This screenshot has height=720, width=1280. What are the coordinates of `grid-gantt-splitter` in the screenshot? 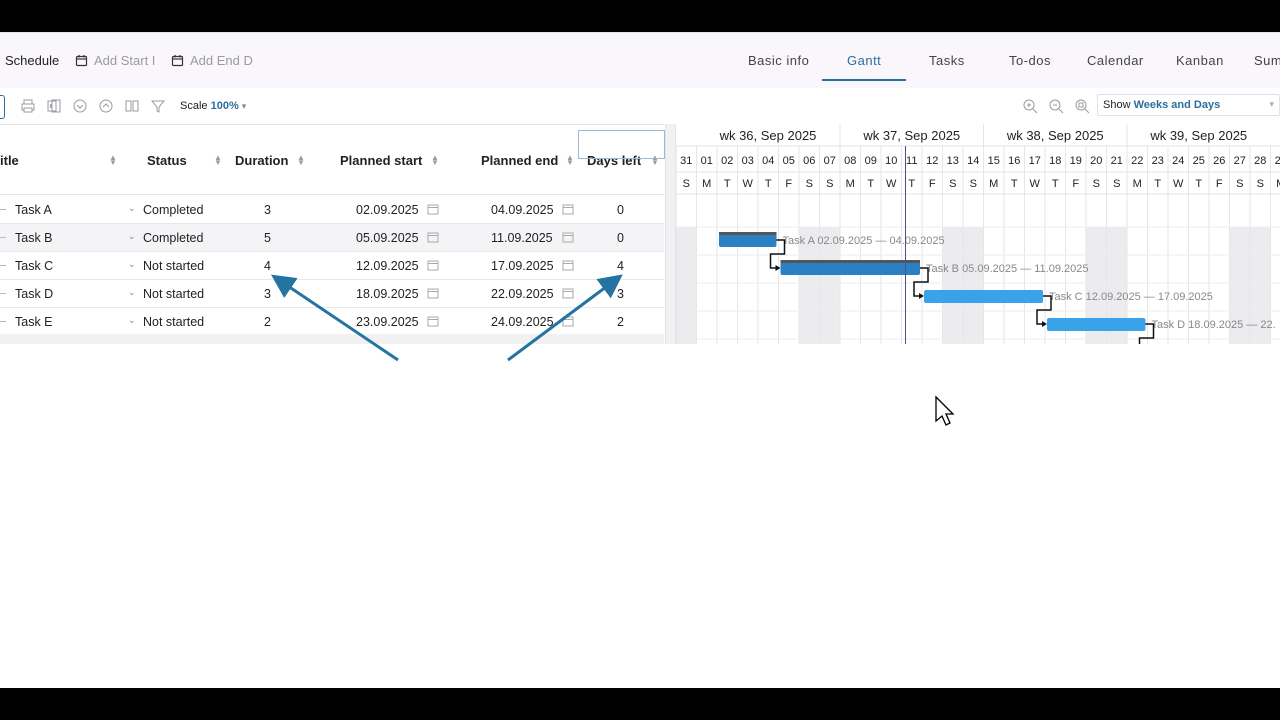 It's located at (670, 234).